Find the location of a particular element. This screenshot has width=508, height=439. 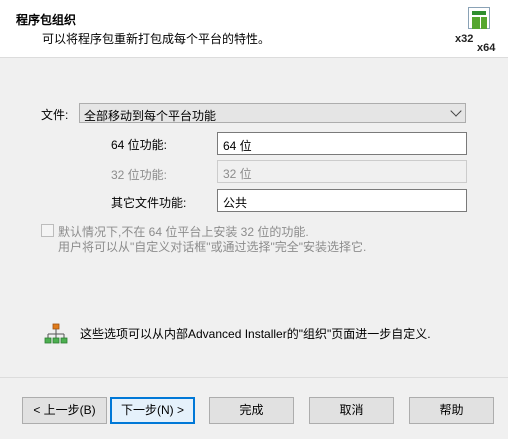

feature-tree-icon is located at coordinates (56, 333).